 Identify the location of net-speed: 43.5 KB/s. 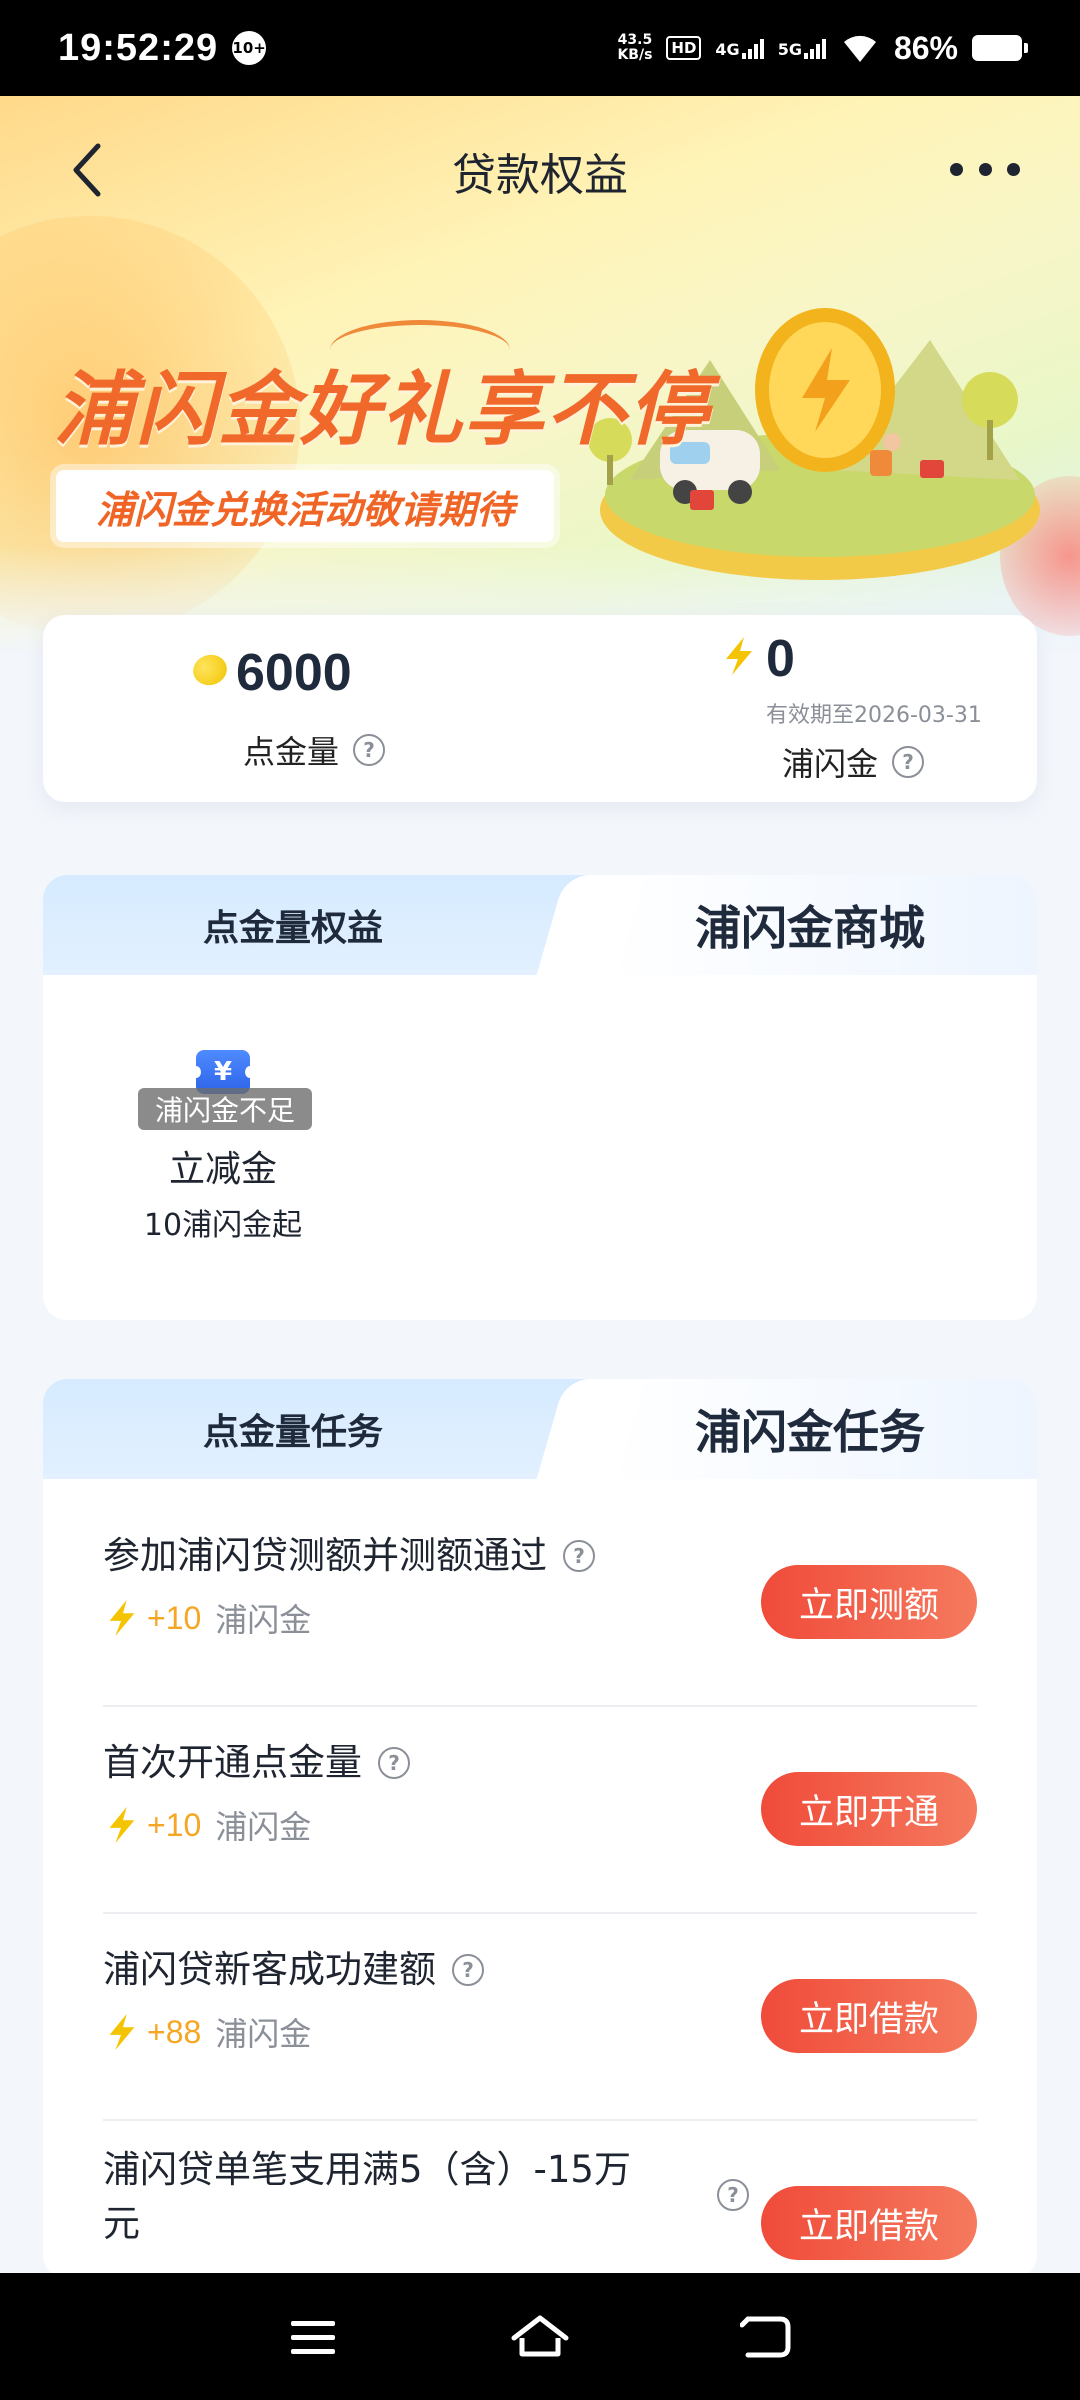
(634, 48).